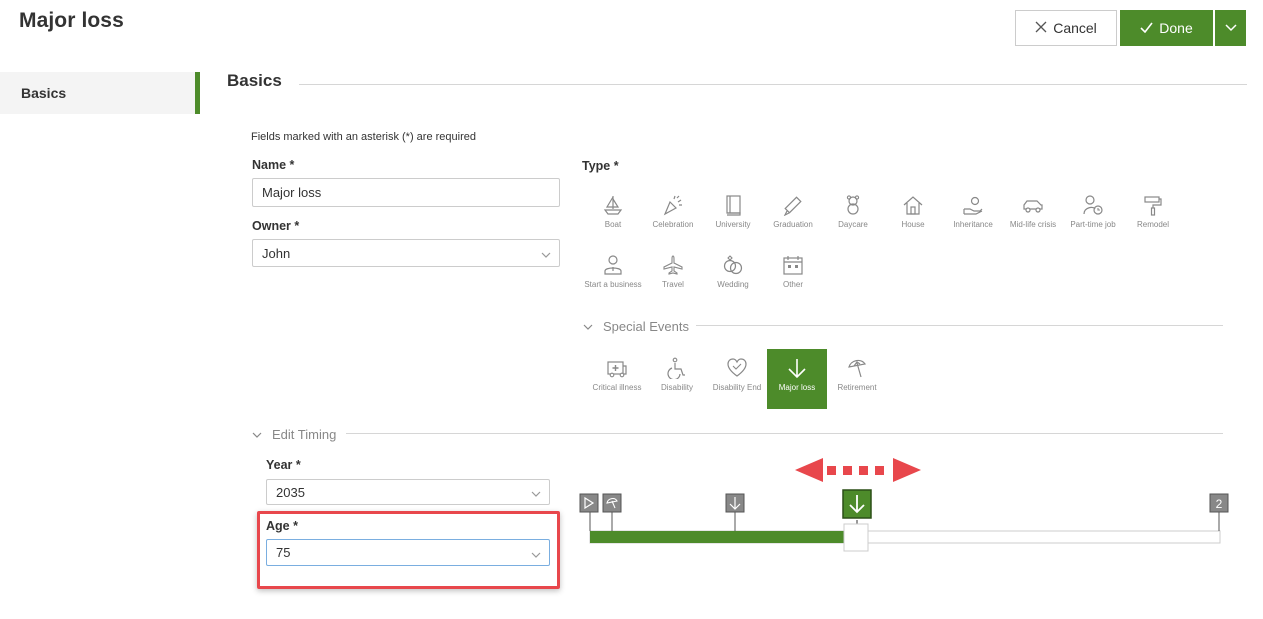 The height and width of the screenshot is (619, 1263). Describe the element at coordinates (797, 369) in the screenshot. I see `arrow-down-icon` at that location.